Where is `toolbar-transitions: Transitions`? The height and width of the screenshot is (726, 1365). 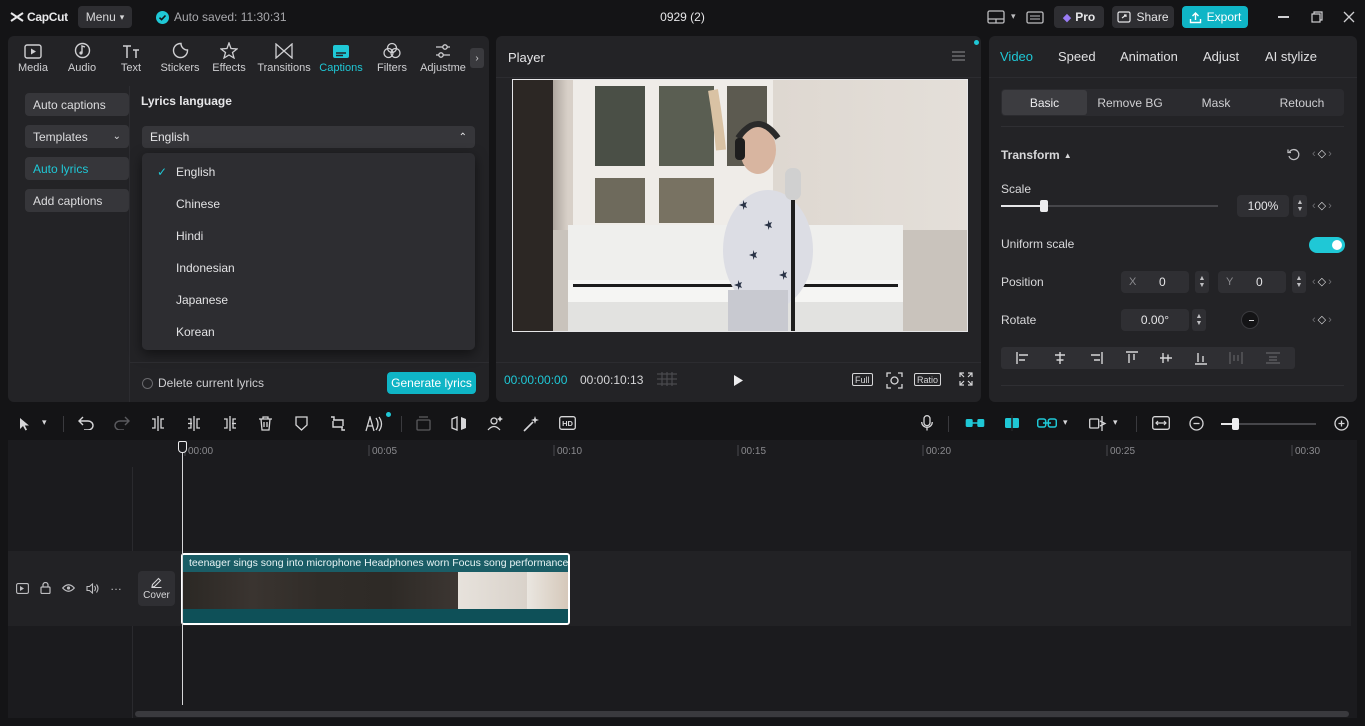
toolbar-transitions: Transitions is located at coordinates (284, 58).